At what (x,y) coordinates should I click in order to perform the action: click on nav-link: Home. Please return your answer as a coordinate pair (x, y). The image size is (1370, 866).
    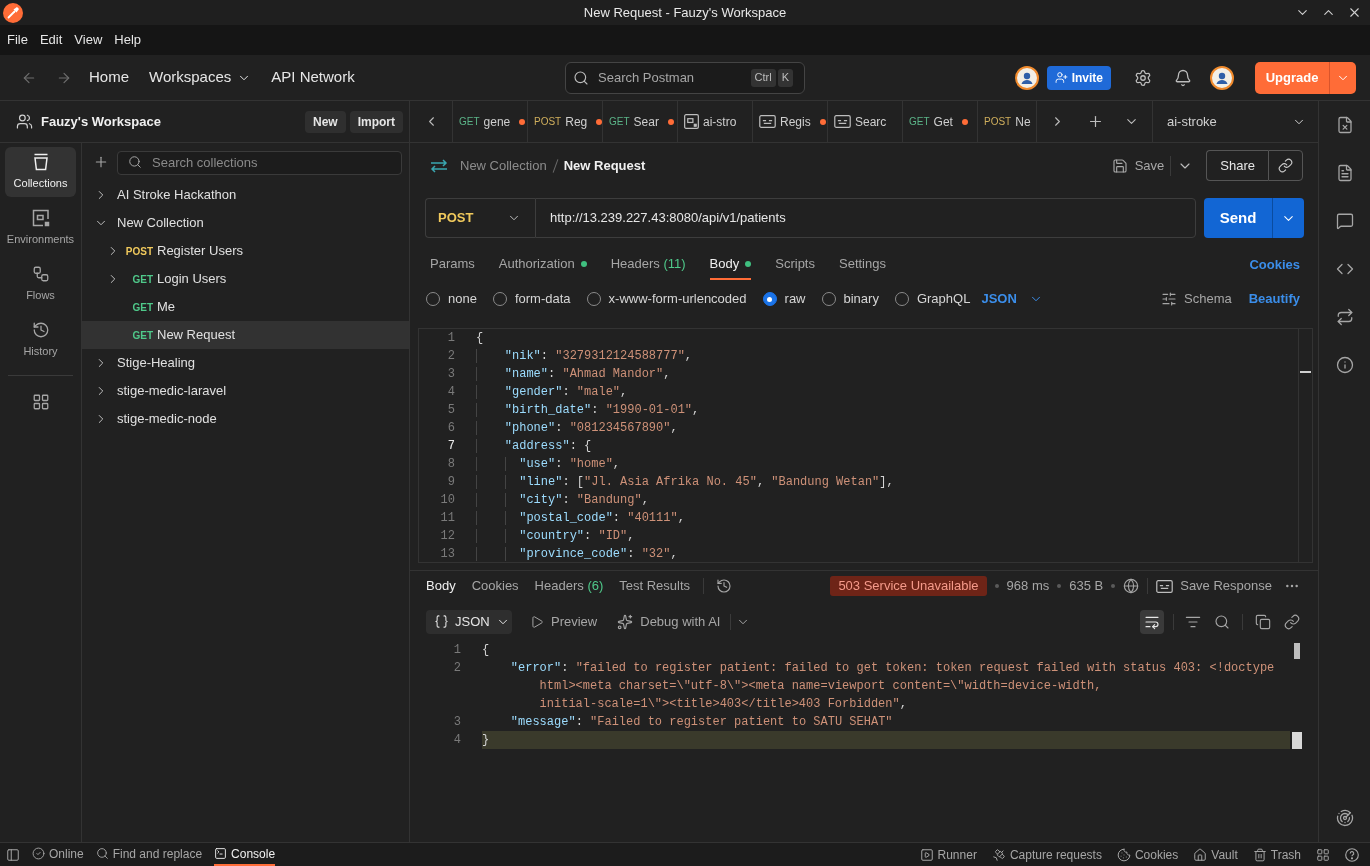
    Looking at the image, I should click on (109, 77).